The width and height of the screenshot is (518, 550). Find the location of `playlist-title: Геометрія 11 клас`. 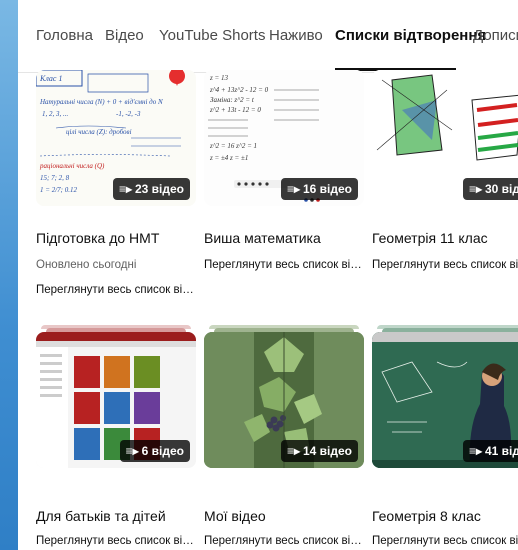

playlist-title: Геометрія 11 клас is located at coordinates (430, 238).